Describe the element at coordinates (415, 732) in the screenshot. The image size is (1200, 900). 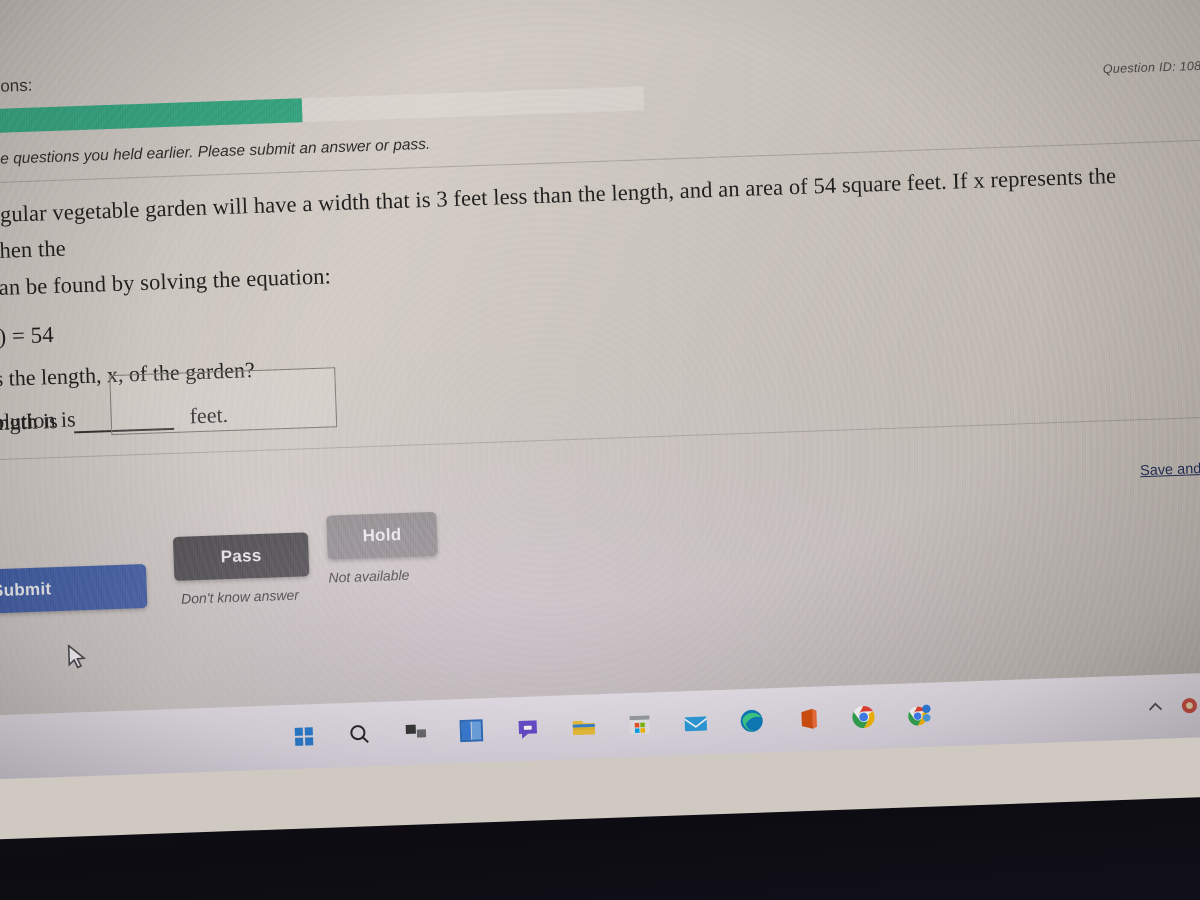
I see `task-view-icon` at that location.